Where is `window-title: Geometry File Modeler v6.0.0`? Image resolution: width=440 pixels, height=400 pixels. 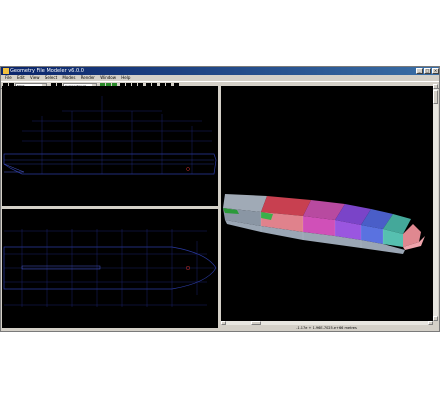
window-title: Geometry File Modeler v6.0.0 is located at coordinates (47, 71).